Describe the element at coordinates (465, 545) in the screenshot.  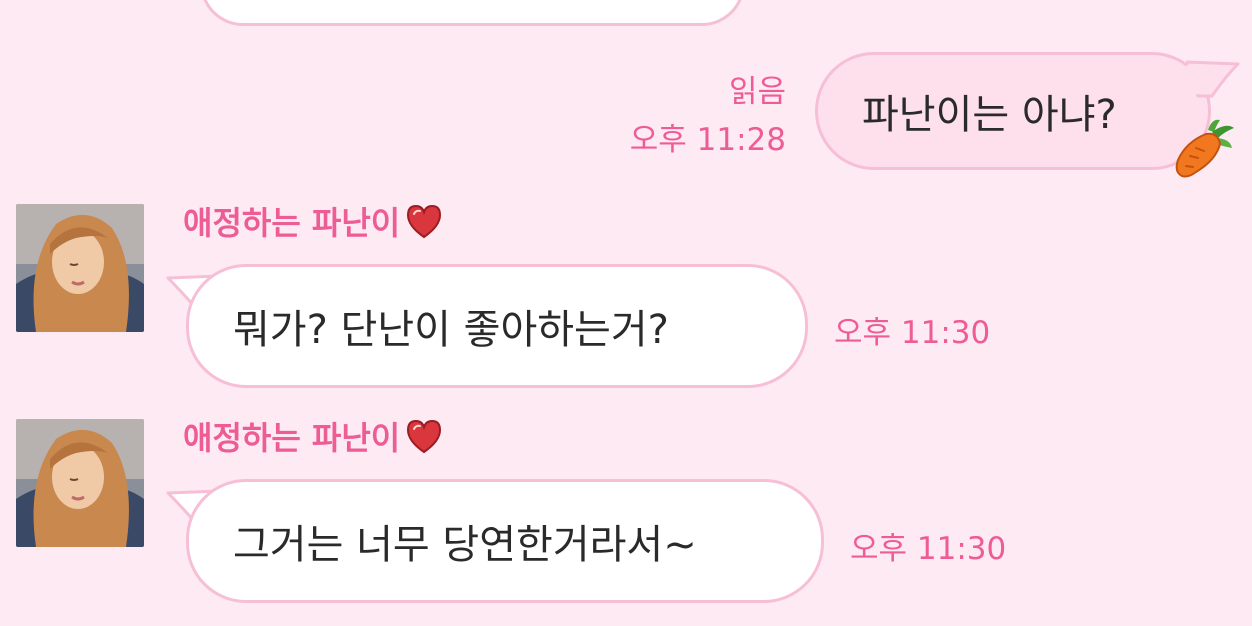
I see `message-text: 그거는 너무 당연한거라서~` at that location.